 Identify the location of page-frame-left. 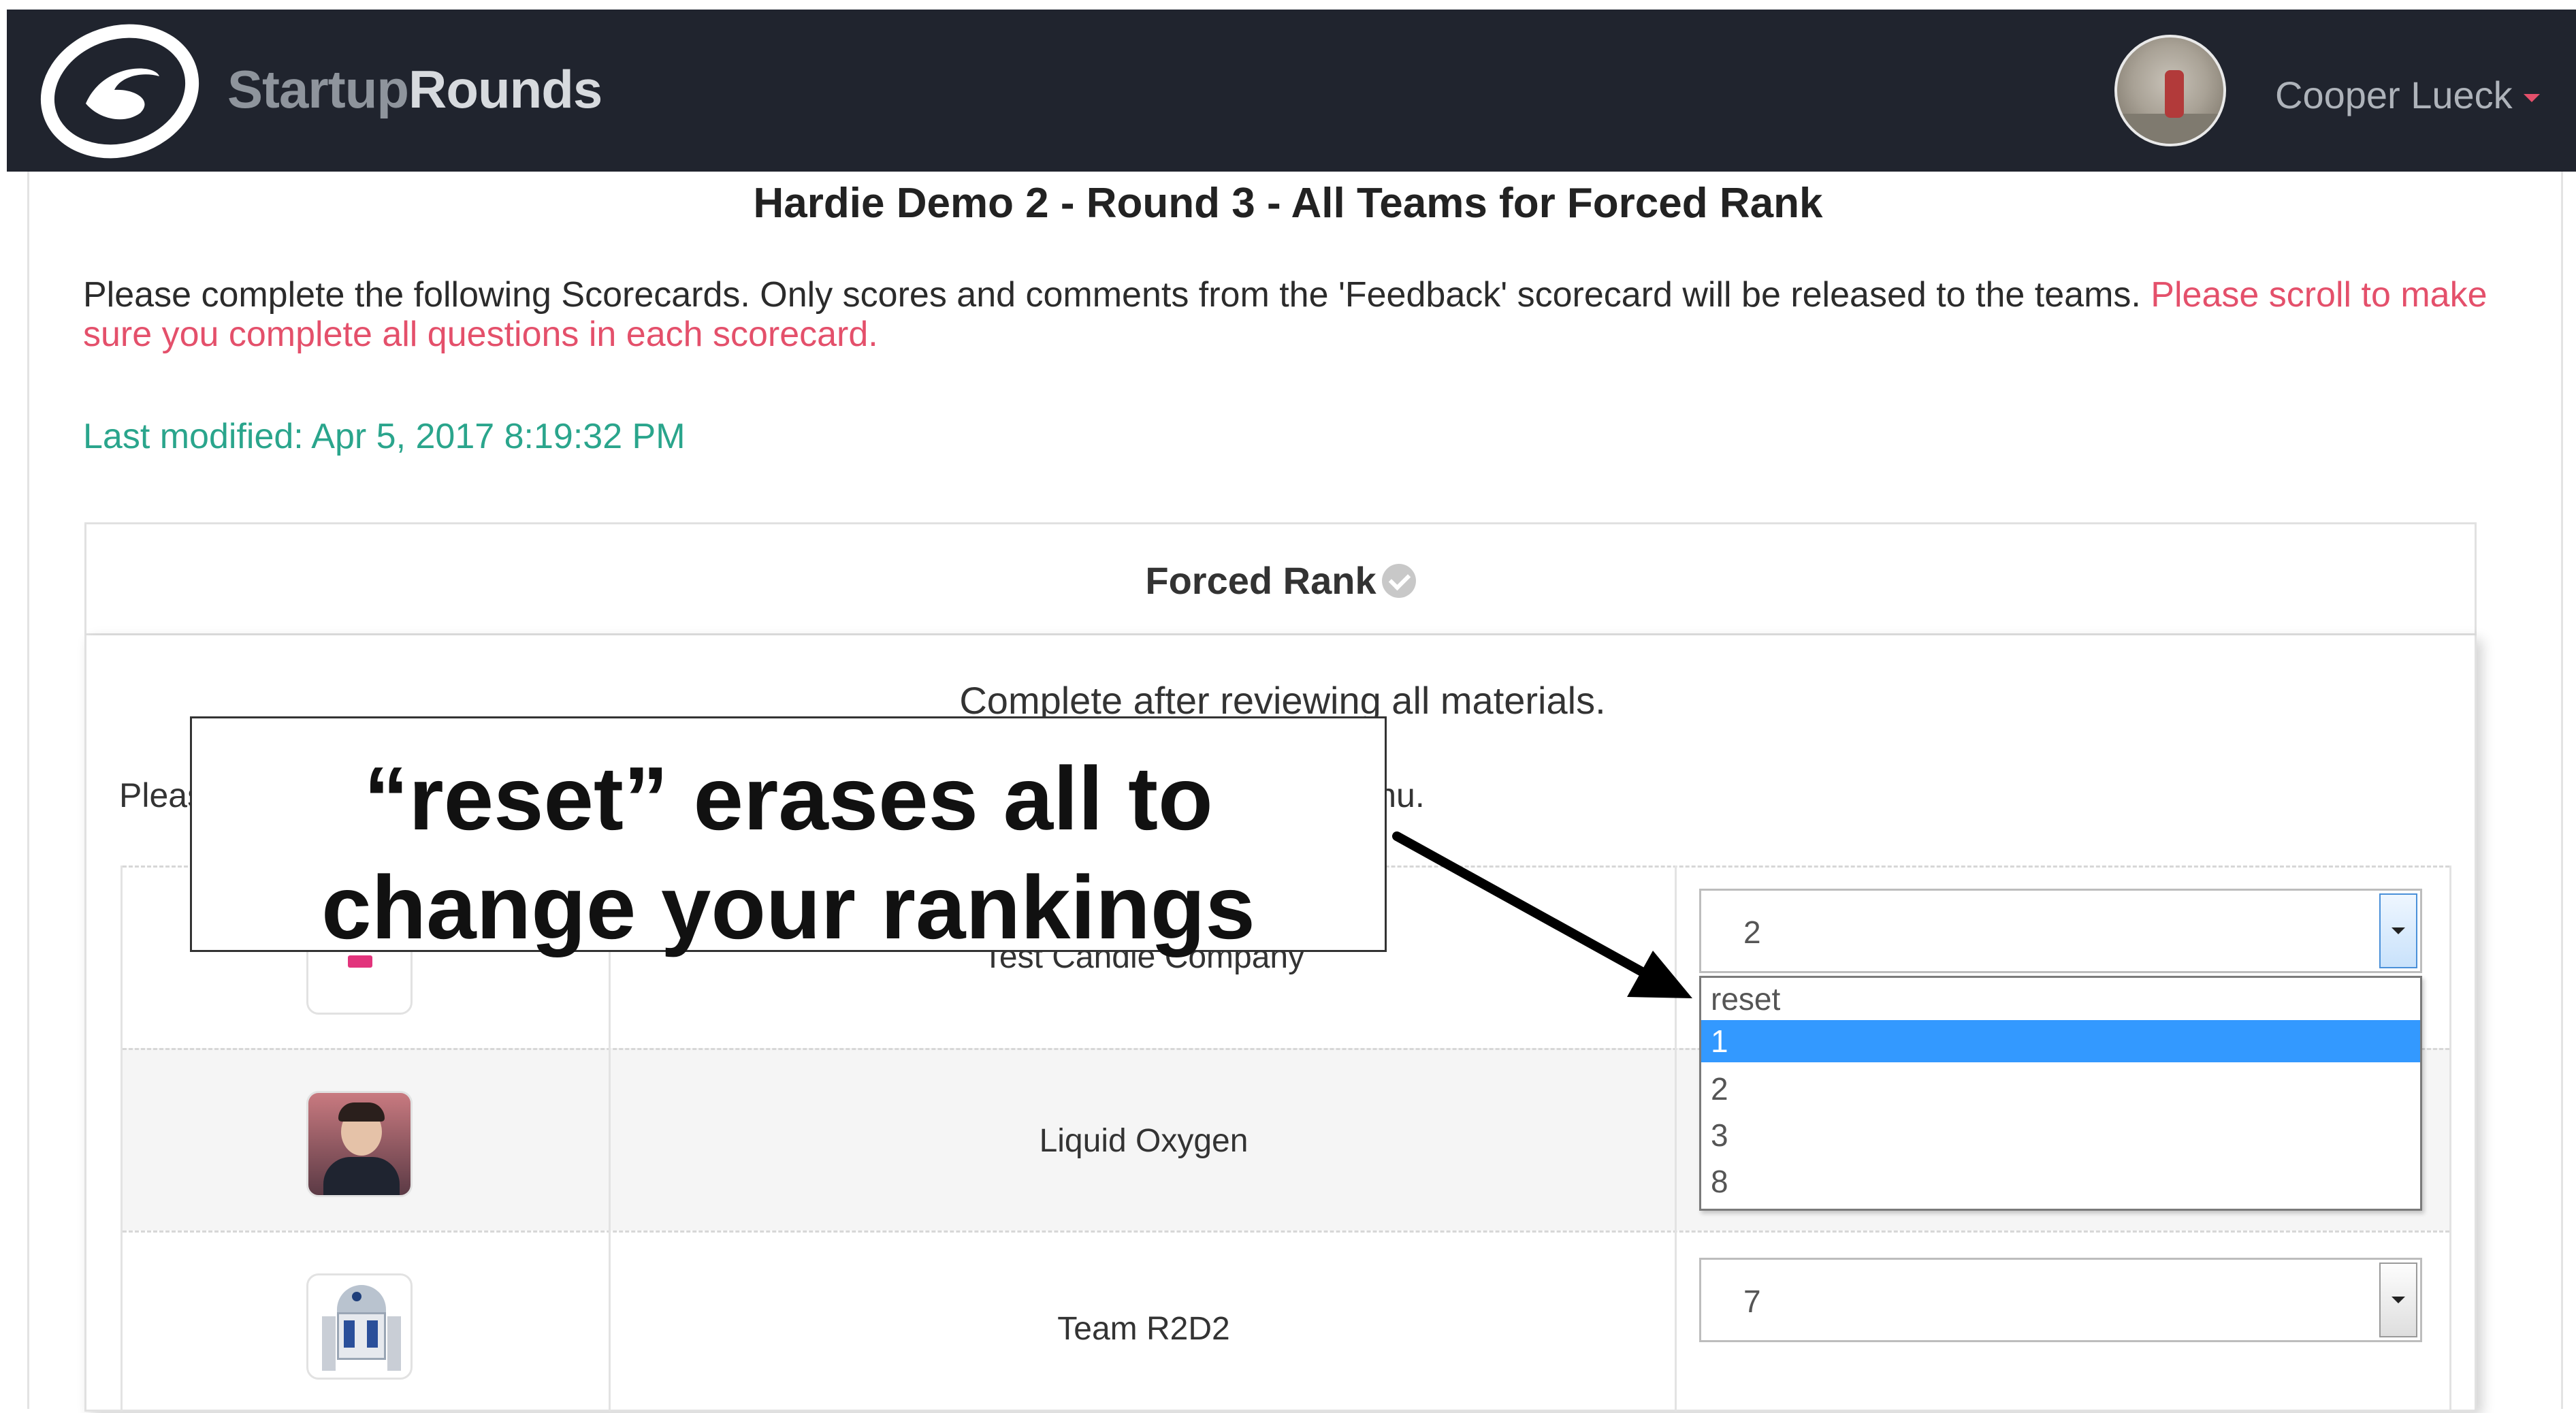
(28, 790).